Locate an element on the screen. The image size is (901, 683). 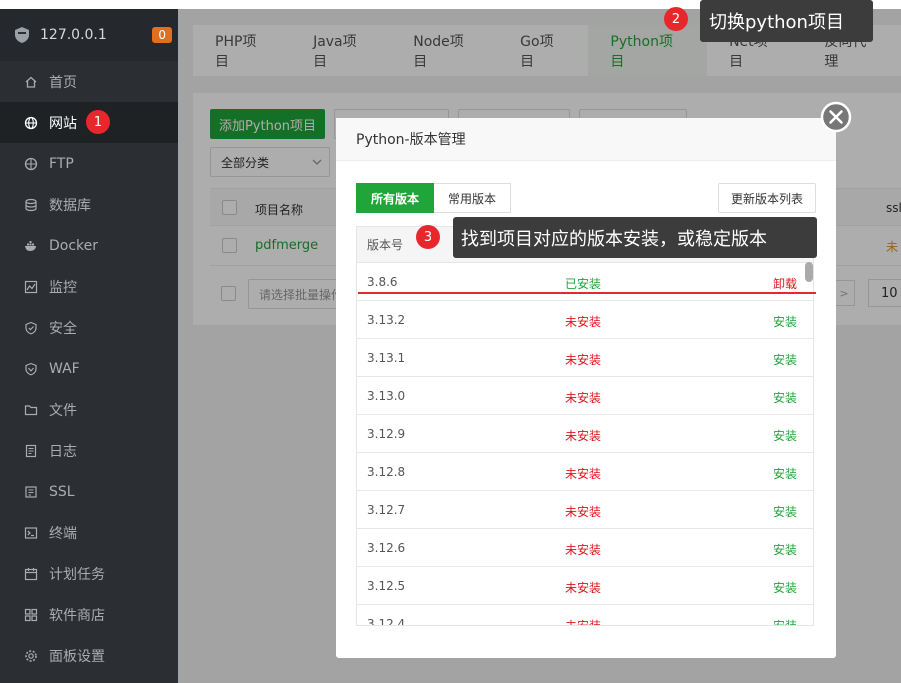
step-marker-3: 3 is located at coordinates (428, 237).